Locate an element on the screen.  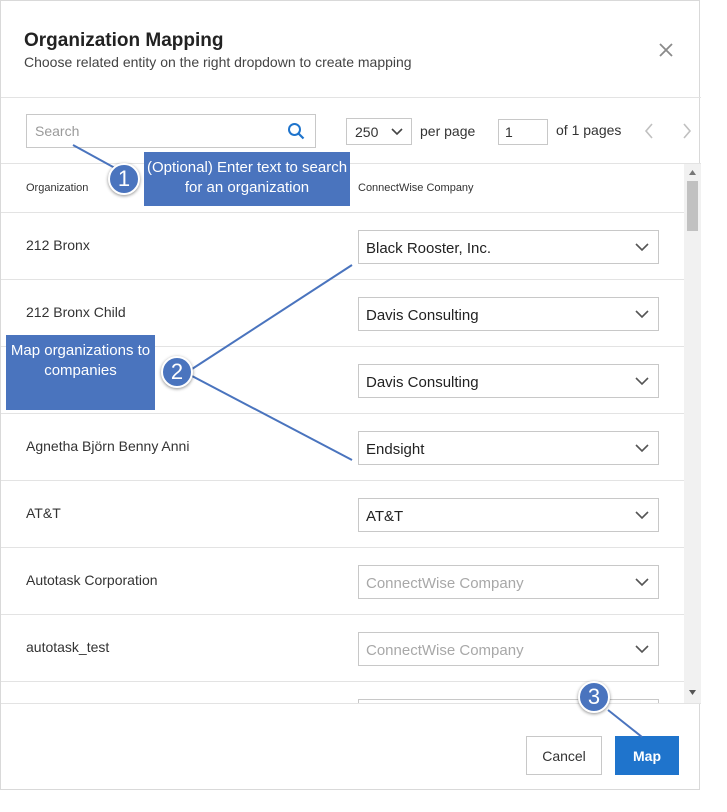
company-select: Endsight is located at coordinates (508, 448).